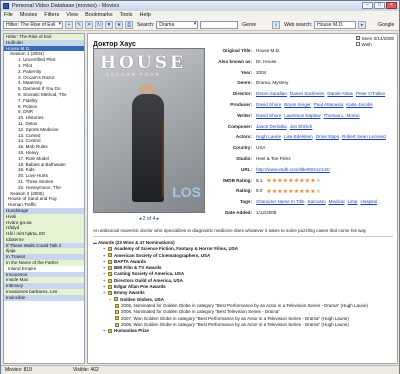 This screenshot has height=374, width=400. Describe the element at coordinates (364, 136) in the screenshot. I see `detail-link: Robert Sean Leonard` at that location.